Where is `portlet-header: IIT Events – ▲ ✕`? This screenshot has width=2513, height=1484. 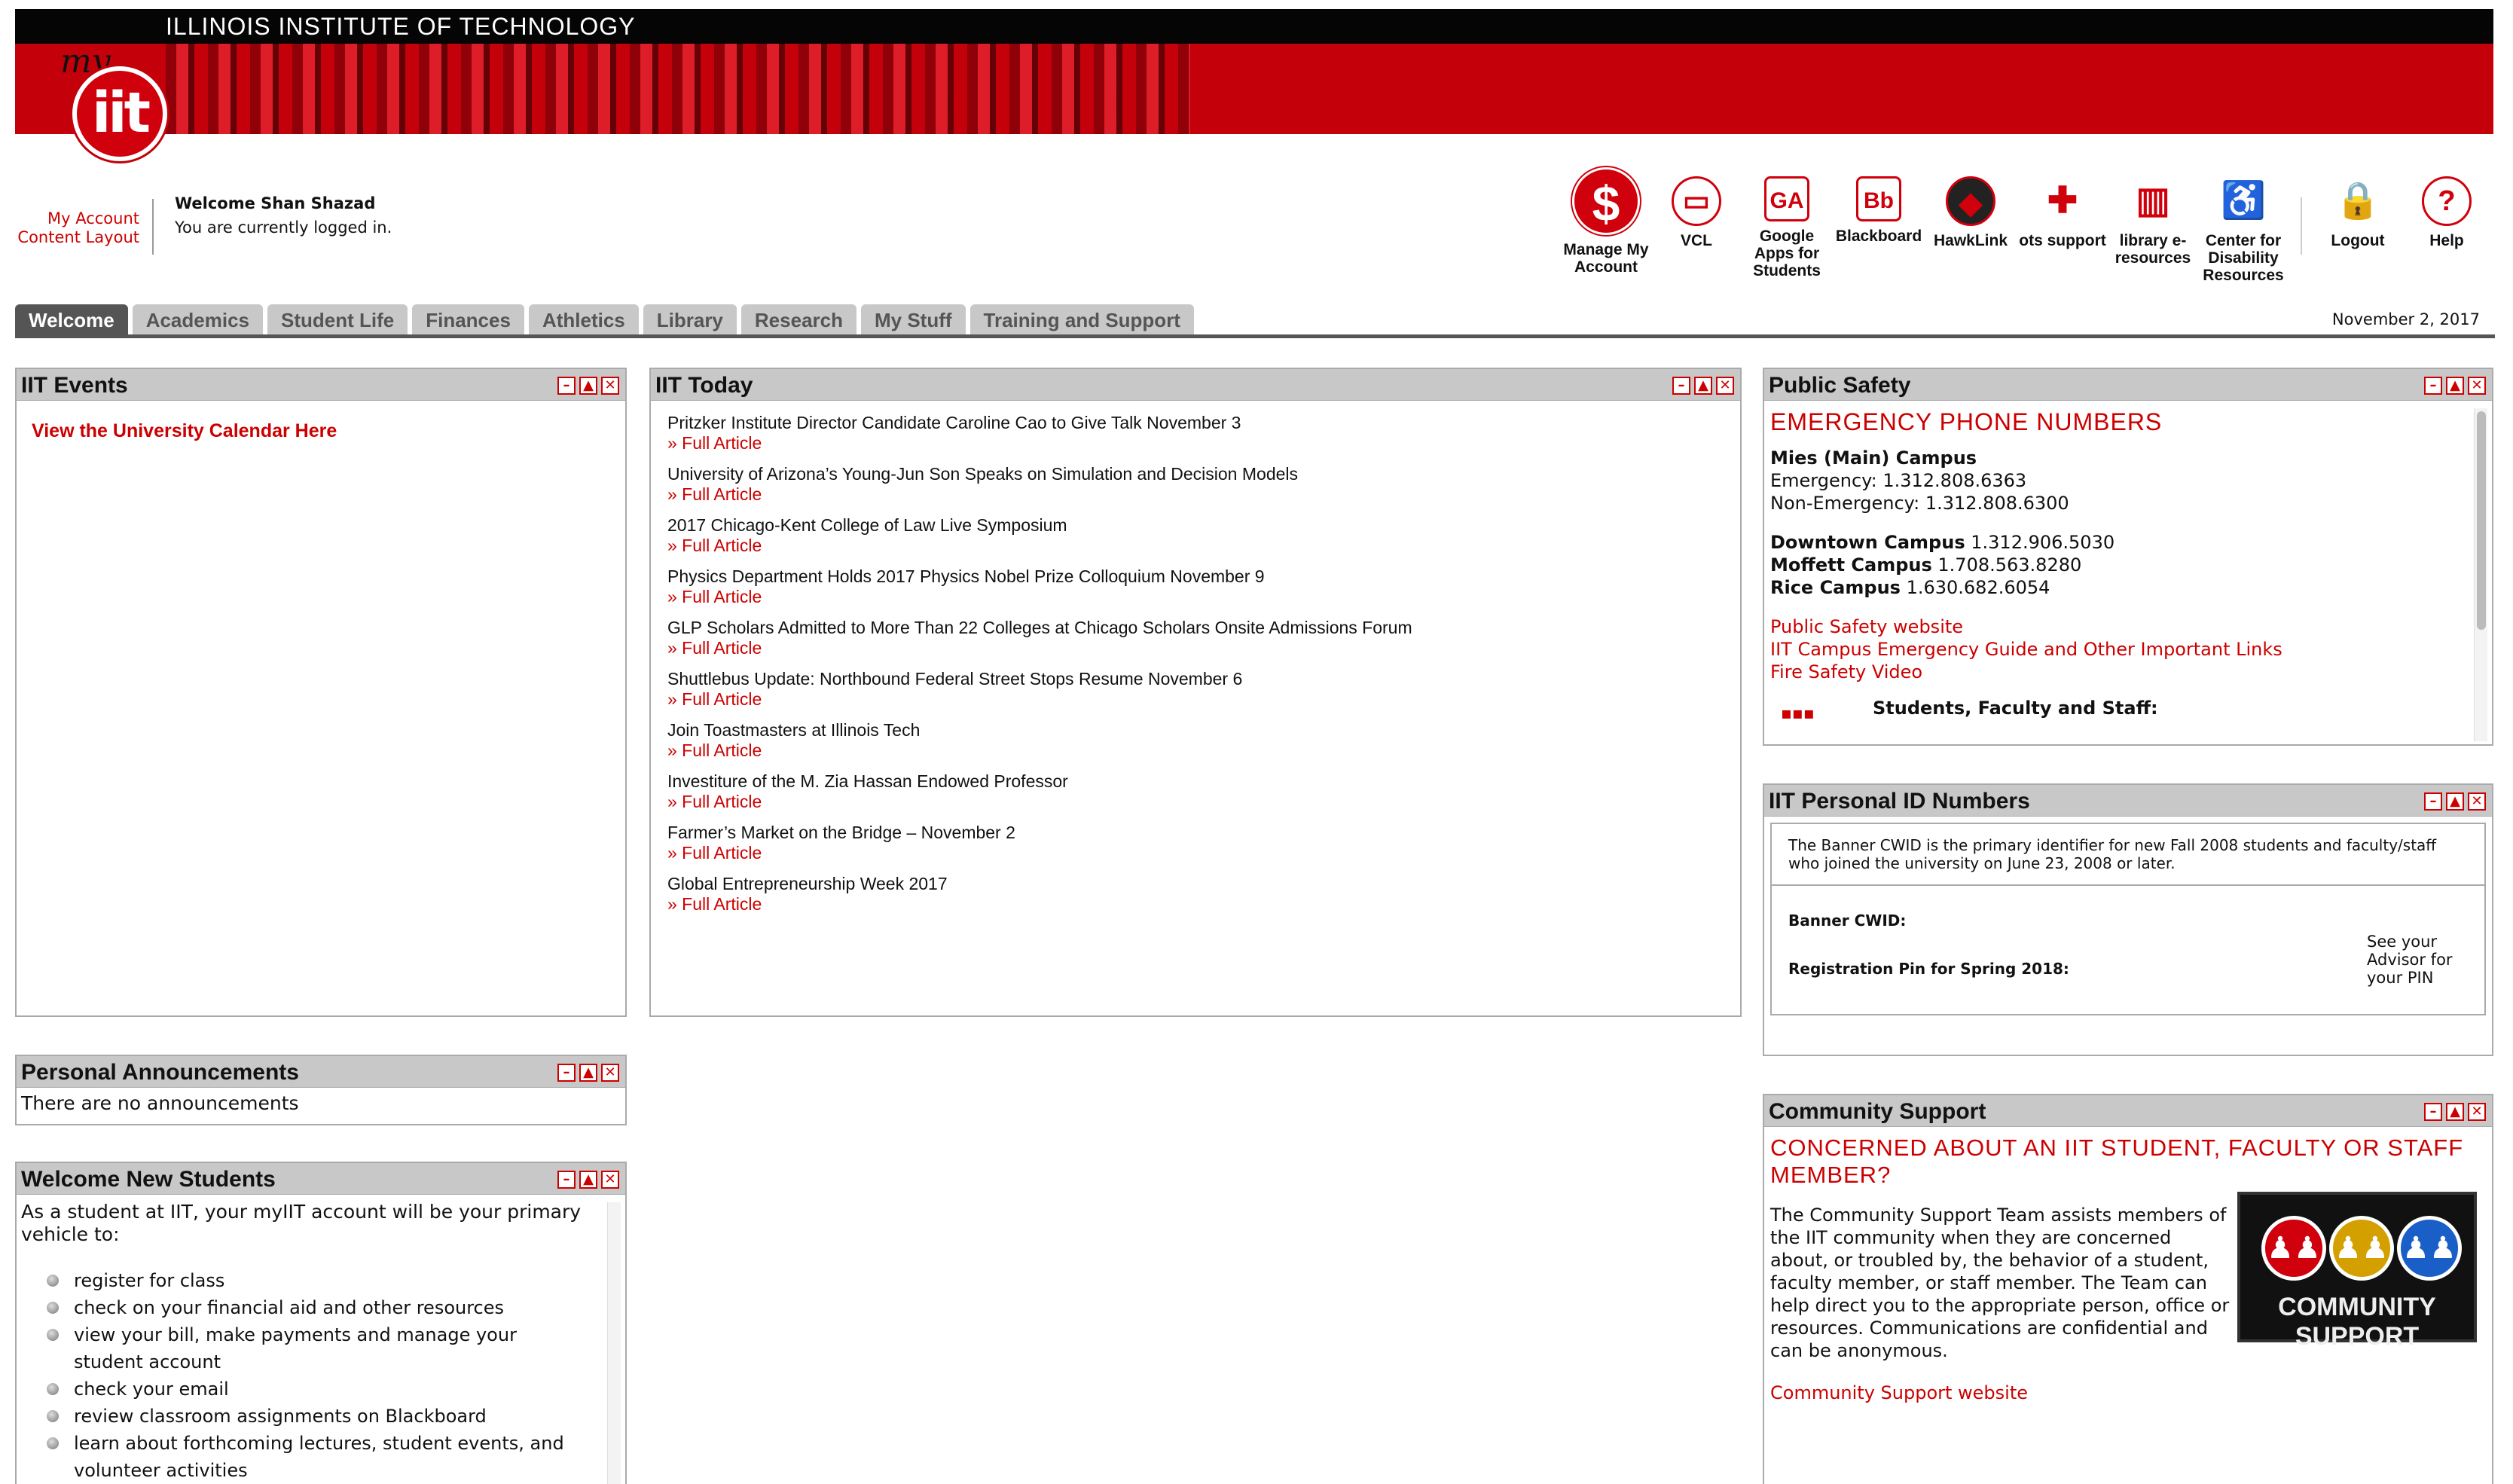 portlet-header: IIT Events – ▲ ✕ is located at coordinates (321, 385).